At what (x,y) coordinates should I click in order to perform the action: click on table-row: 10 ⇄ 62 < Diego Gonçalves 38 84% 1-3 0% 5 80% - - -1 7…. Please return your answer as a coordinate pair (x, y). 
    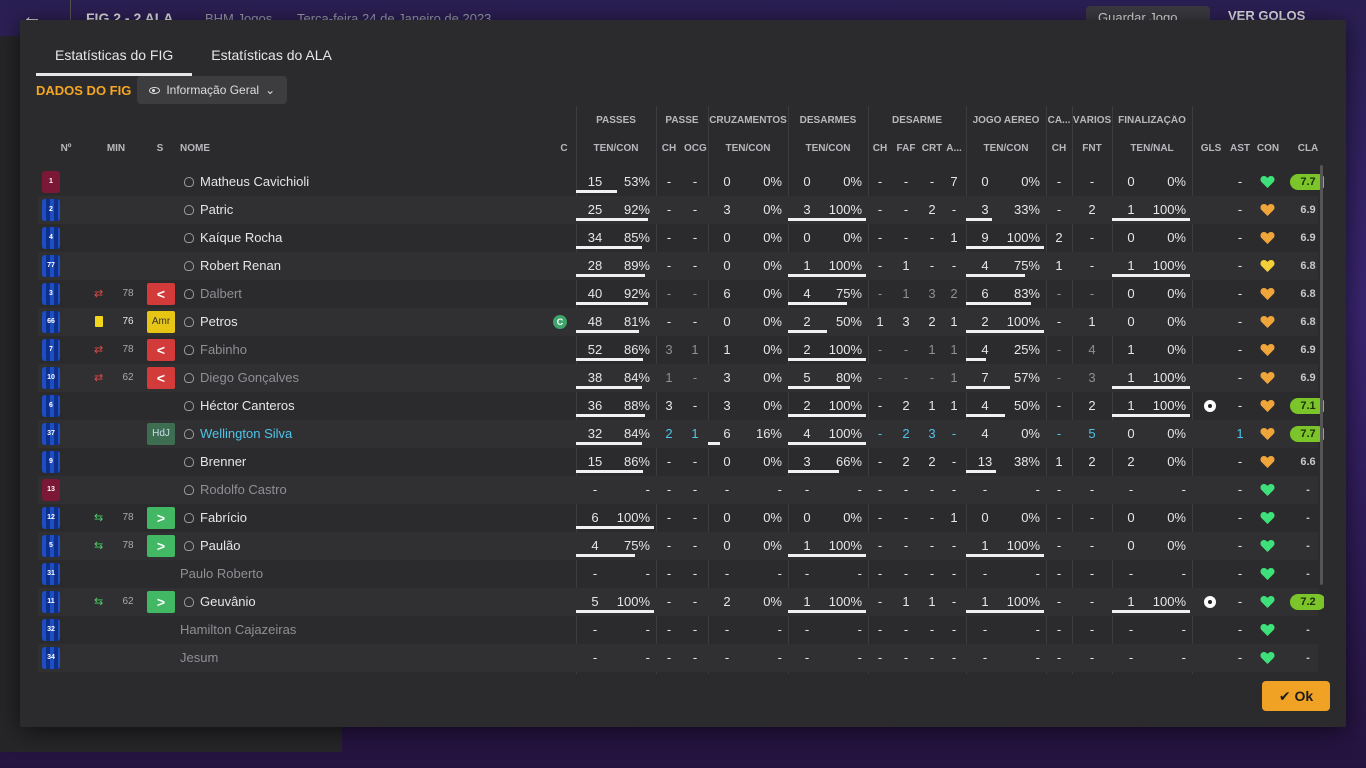
    Looking at the image, I should click on (678, 378).